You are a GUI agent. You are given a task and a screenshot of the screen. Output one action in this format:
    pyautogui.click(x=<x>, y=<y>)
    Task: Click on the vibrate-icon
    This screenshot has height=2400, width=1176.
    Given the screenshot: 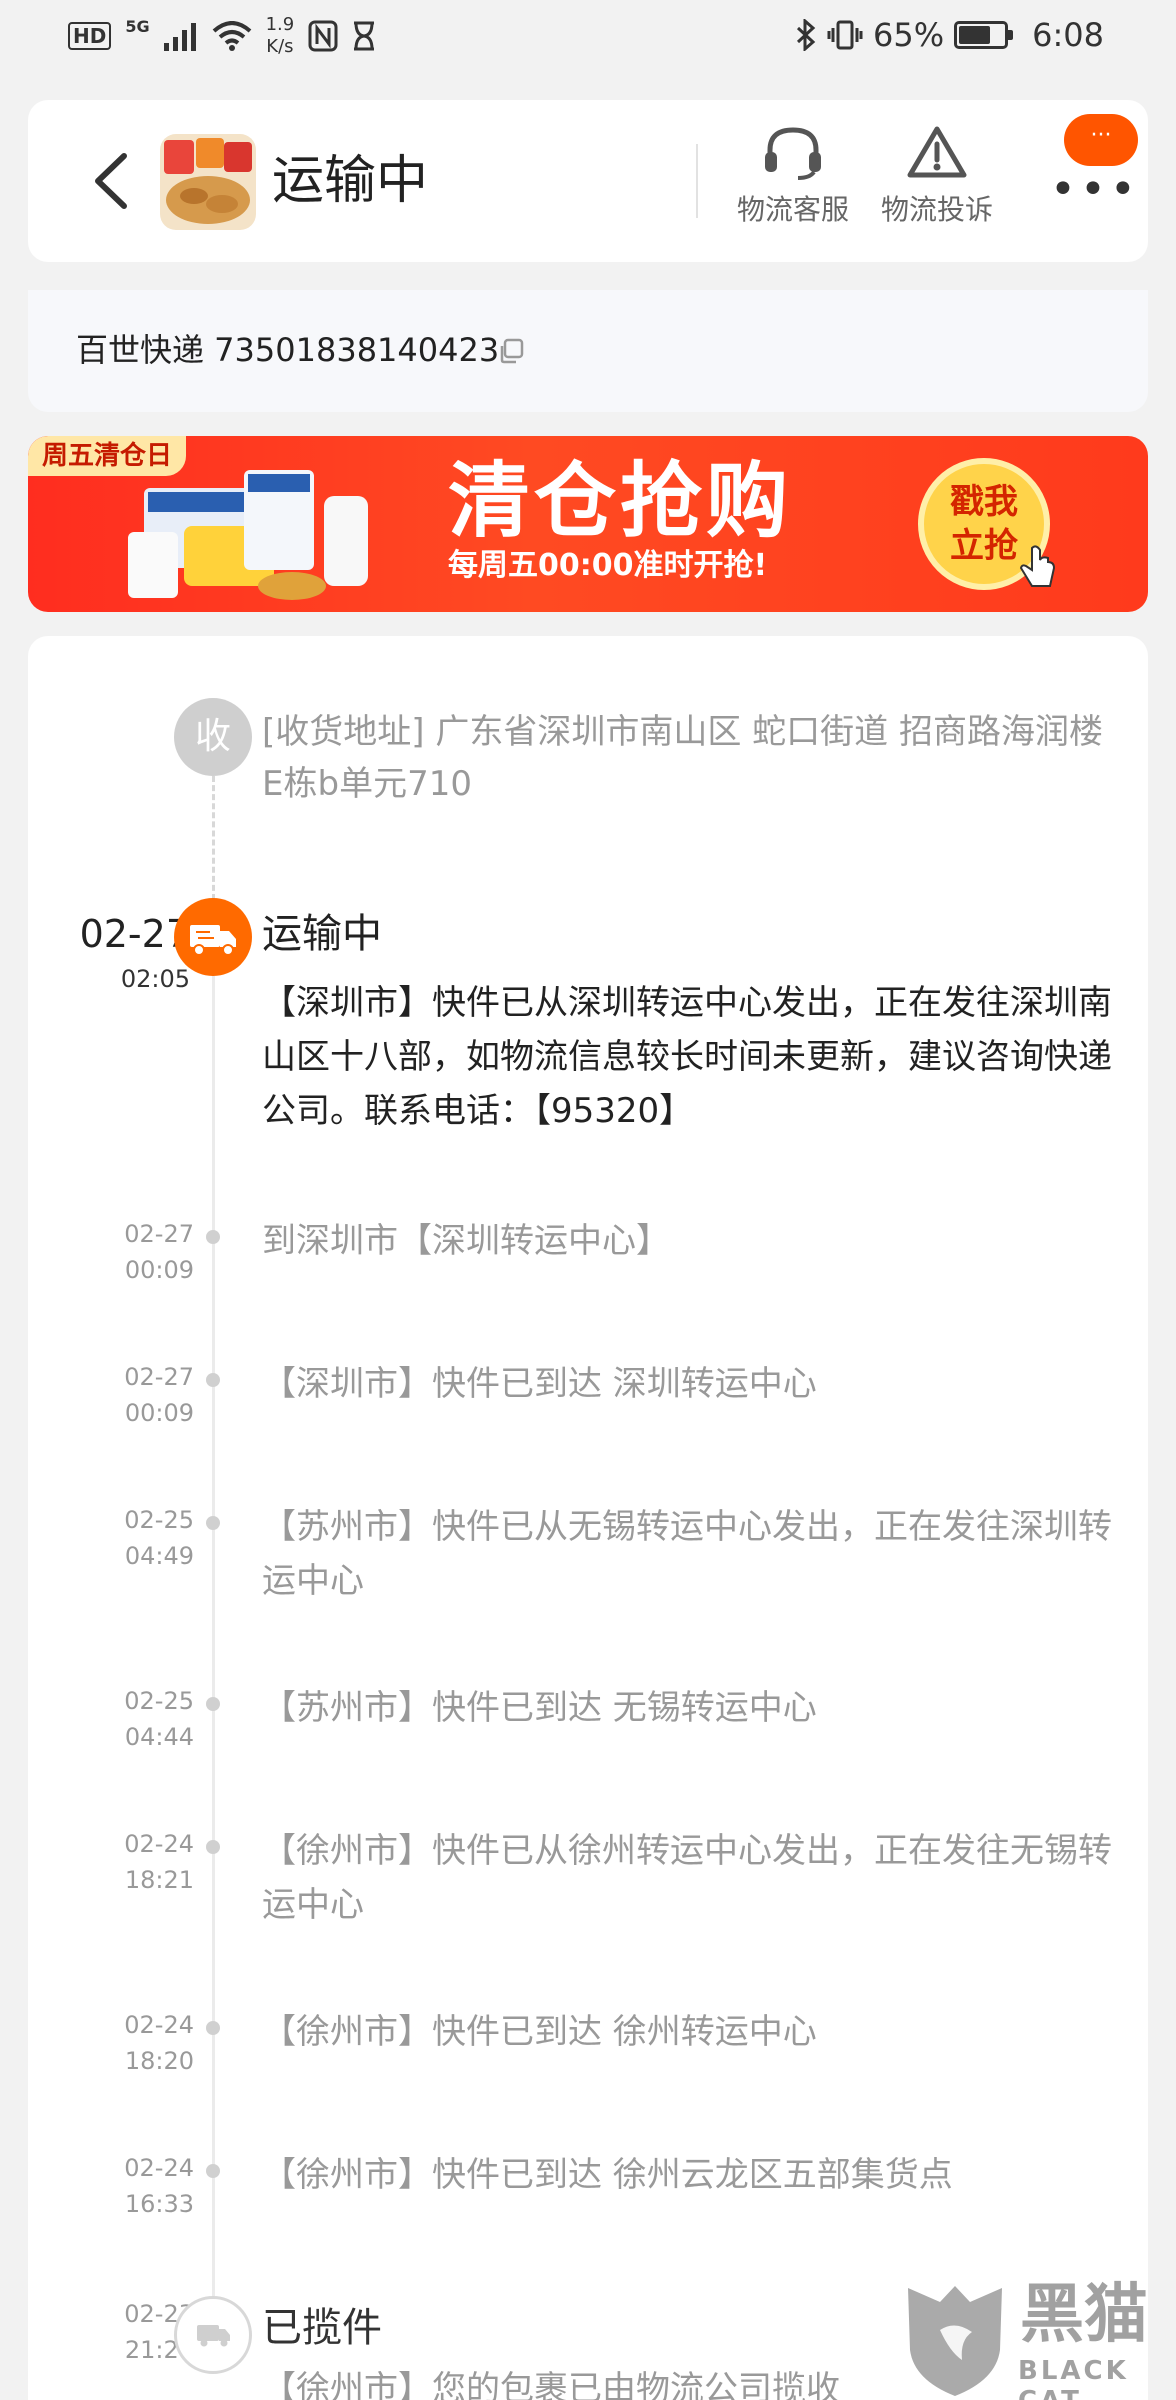 What is the action you would take?
    pyautogui.click(x=845, y=35)
    